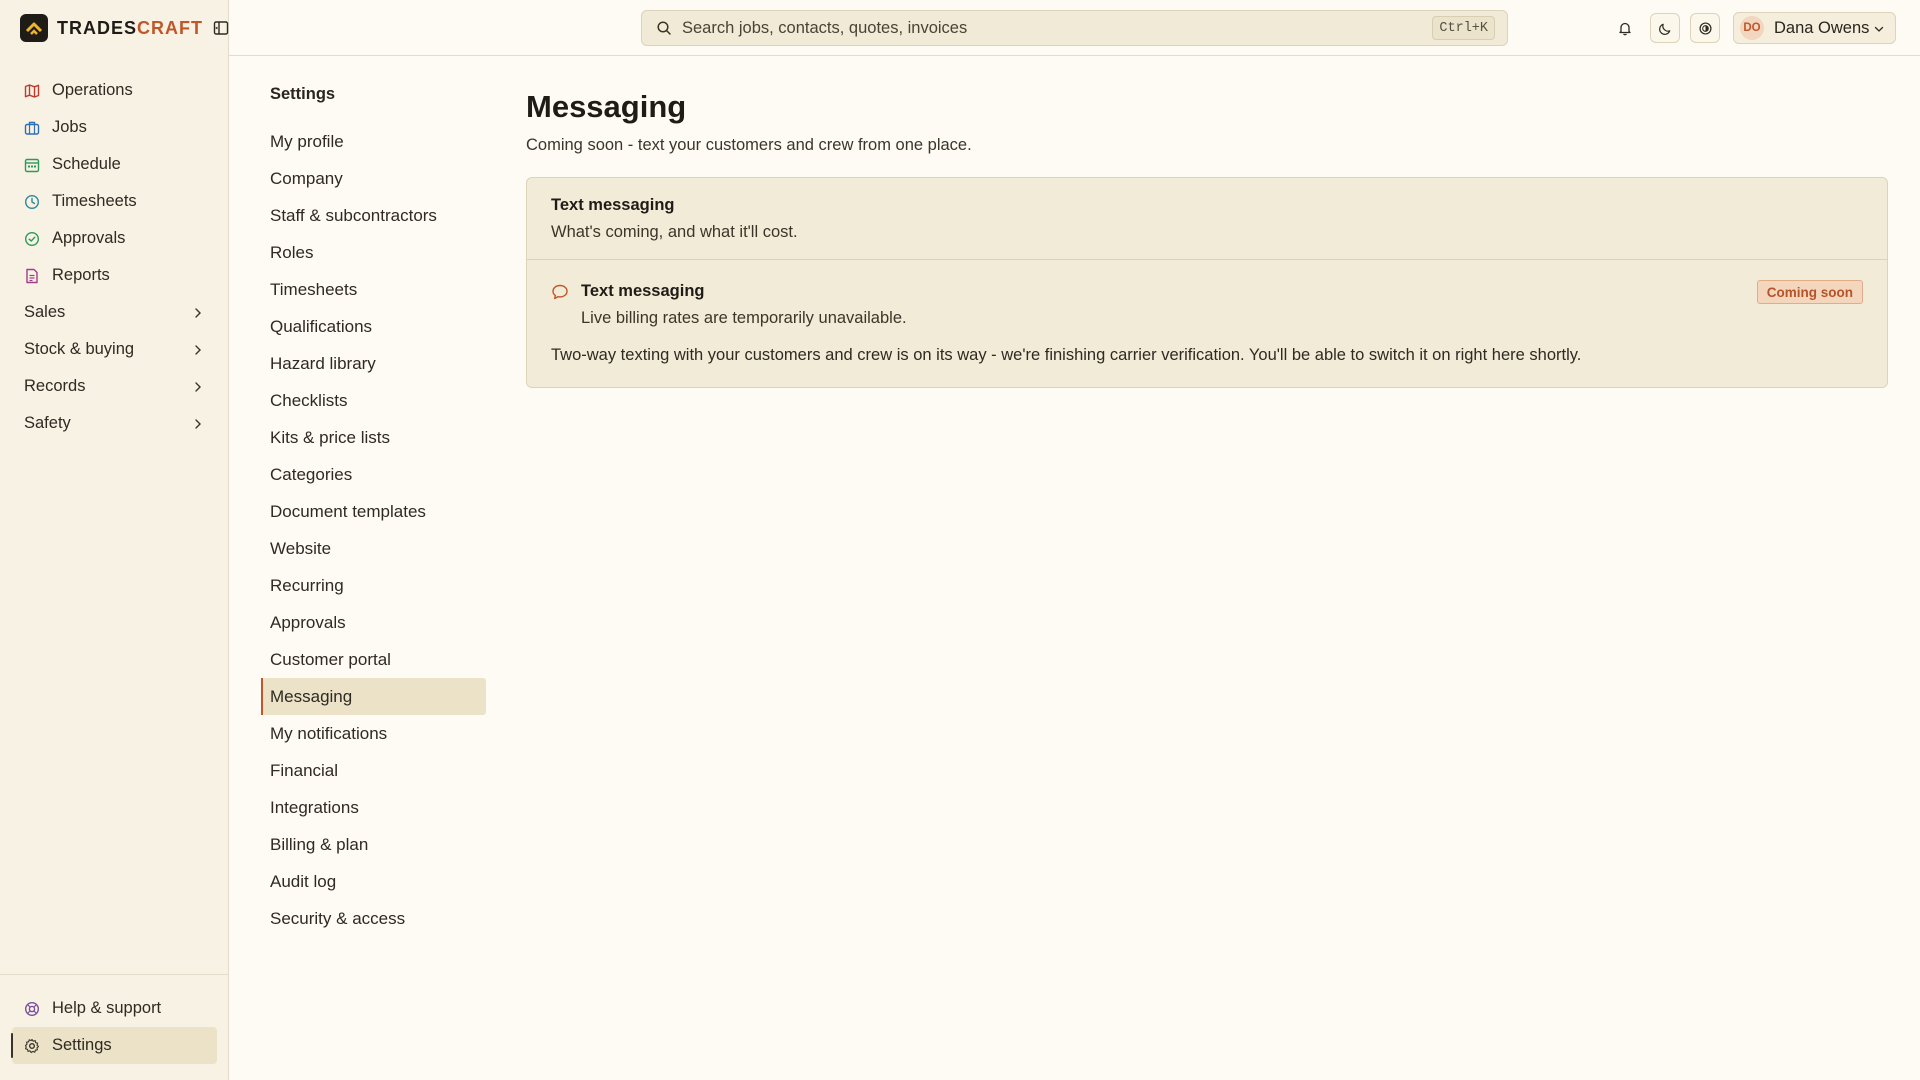  Describe the element at coordinates (373, 548) in the screenshot. I see `settings-item-website: Website` at that location.